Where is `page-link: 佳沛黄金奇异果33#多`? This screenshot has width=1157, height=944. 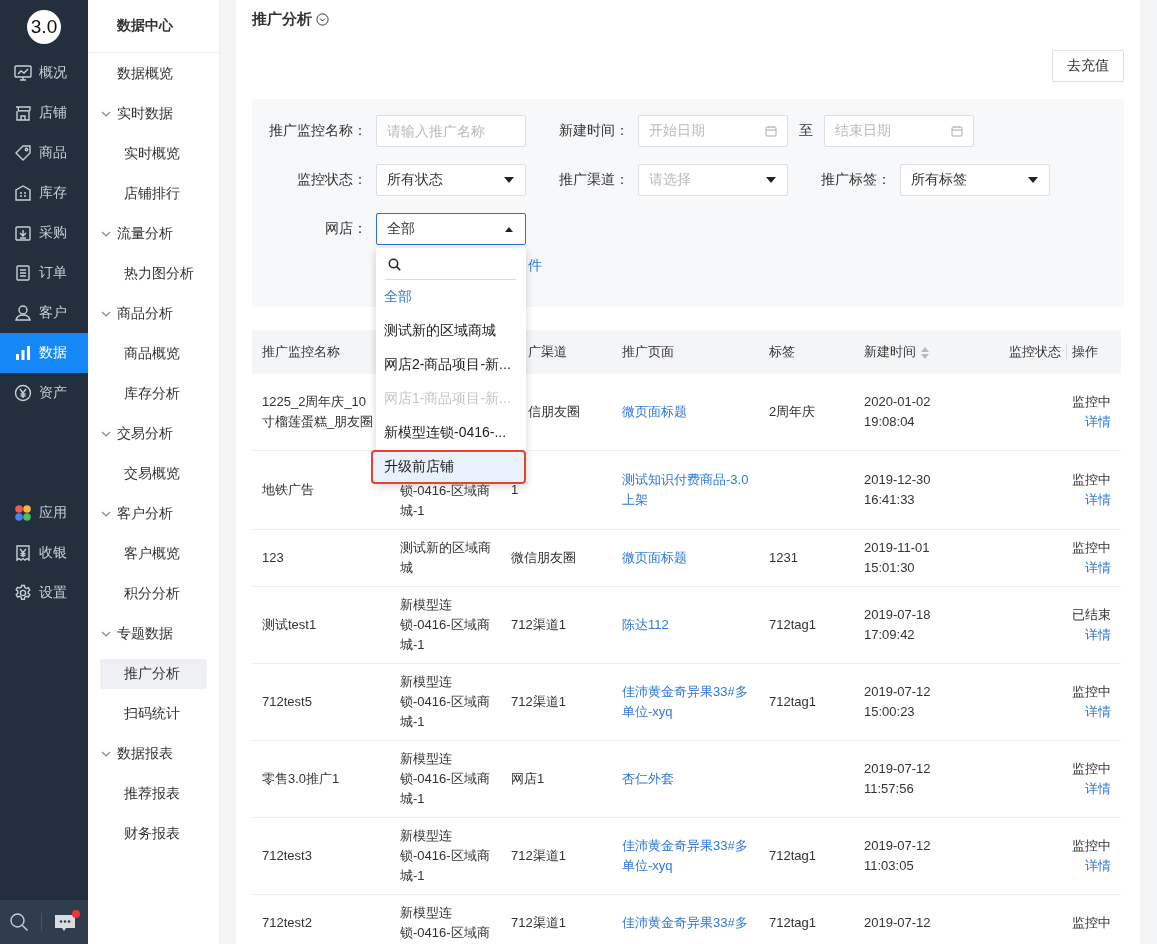 page-link: 佳沛黄金奇异果33#多 is located at coordinates (685, 923).